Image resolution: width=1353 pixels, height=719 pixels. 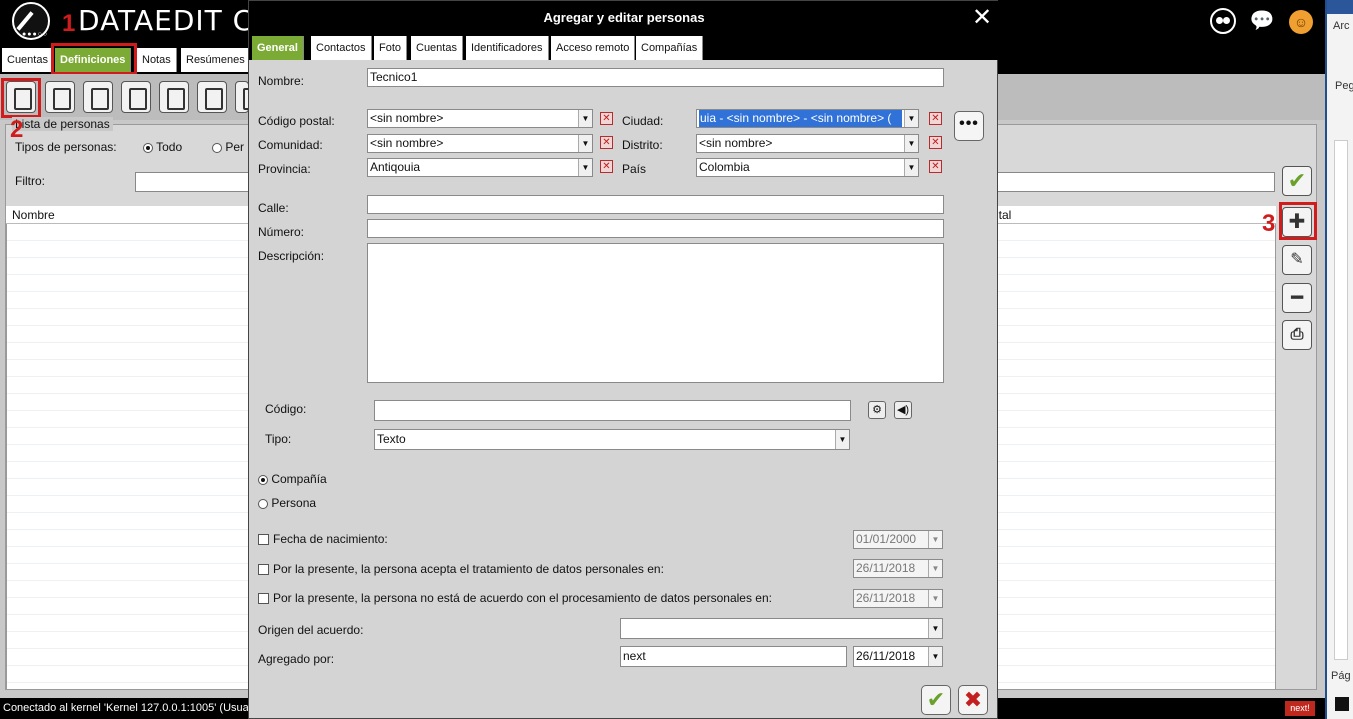 I want to click on word-file-tab: Arc, so click(x=1341, y=26).